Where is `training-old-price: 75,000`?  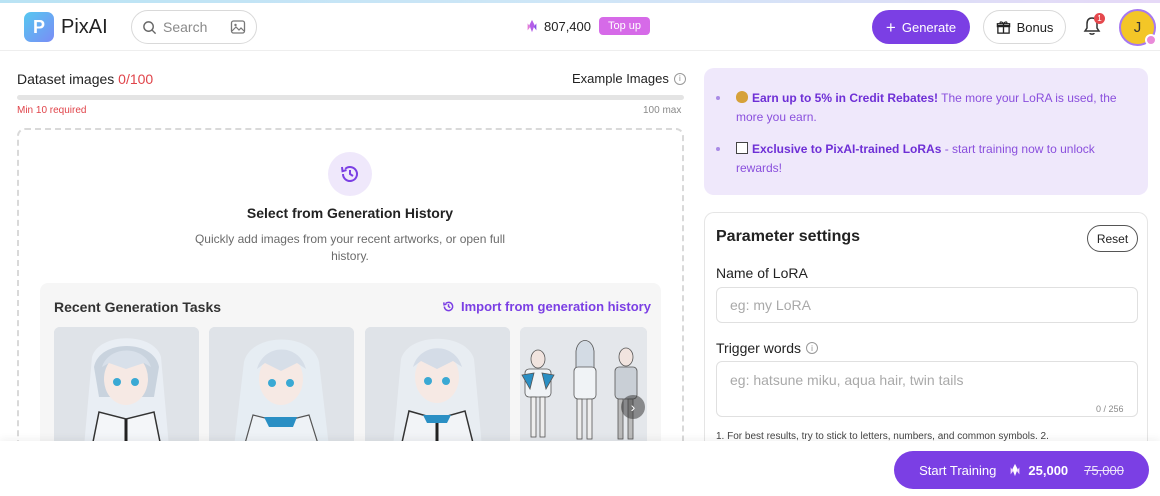
training-old-price: 75,000 is located at coordinates (1104, 470).